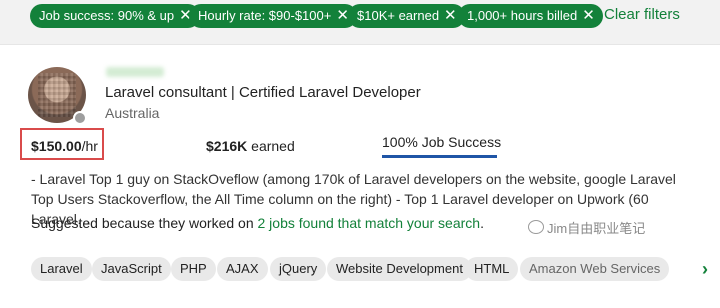  Describe the element at coordinates (132, 113) in the screenshot. I see `freelancer-location: Australia` at that location.